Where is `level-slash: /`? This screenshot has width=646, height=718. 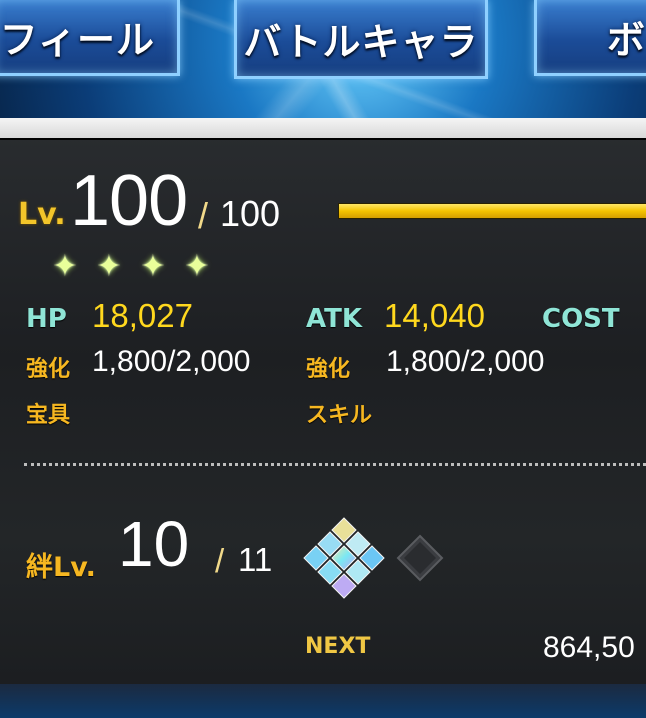 level-slash: / is located at coordinates (203, 215).